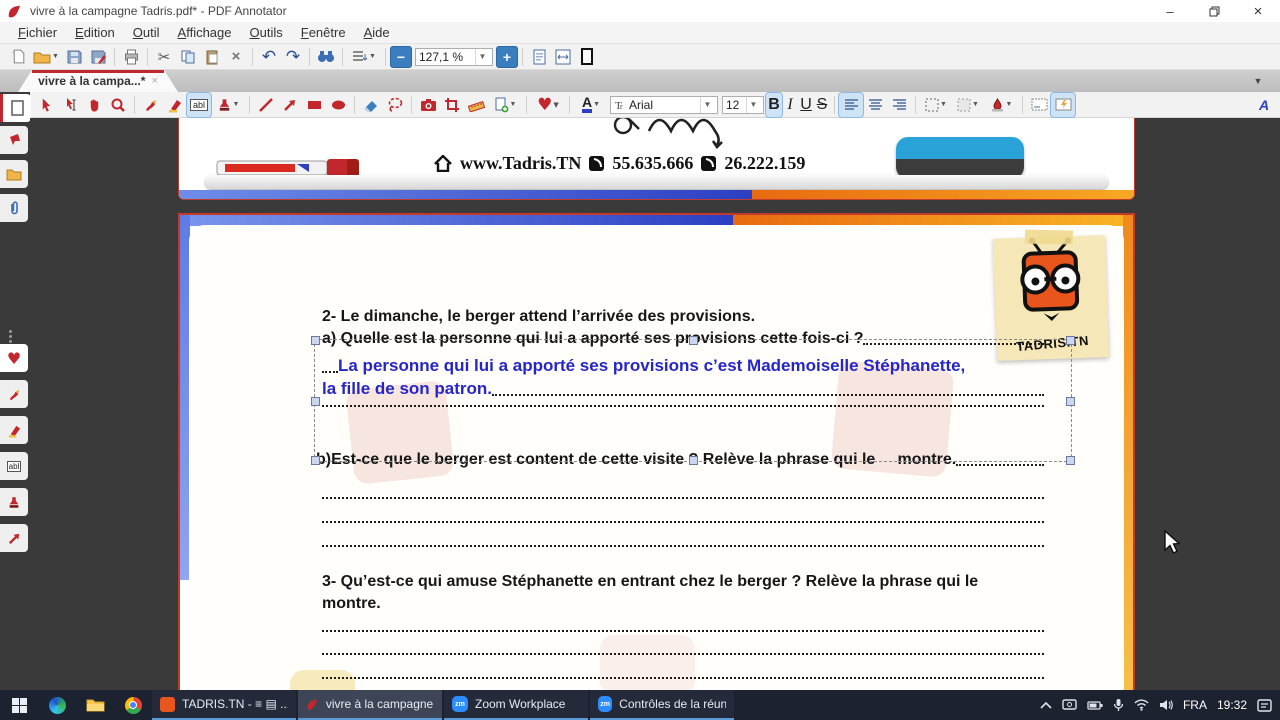 The width and height of the screenshot is (1280, 720). Describe the element at coordinates (151, 105) in the screenshot. I see `pen-tool-button` at that location.